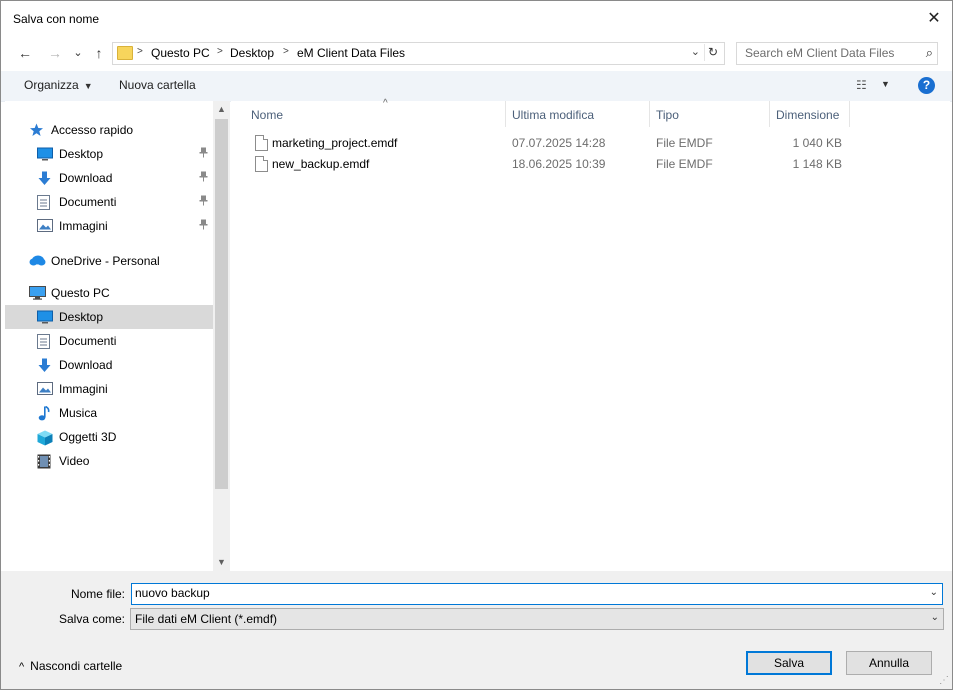 Image resolution: width=953 pixels, height=690 pixels. Describe the element at coordinates (537, 619) in the screenshot. I see `save-type-select: File dati eM Client (*.emdf) ⌄` at that location.